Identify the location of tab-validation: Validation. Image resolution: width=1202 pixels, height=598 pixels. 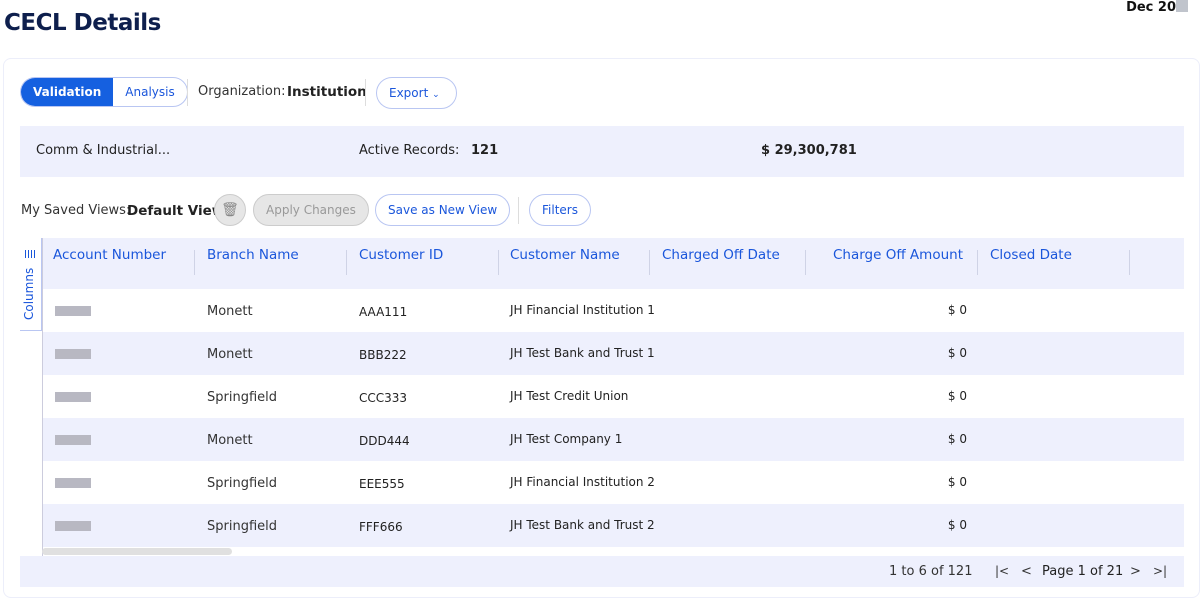
(67, 92).